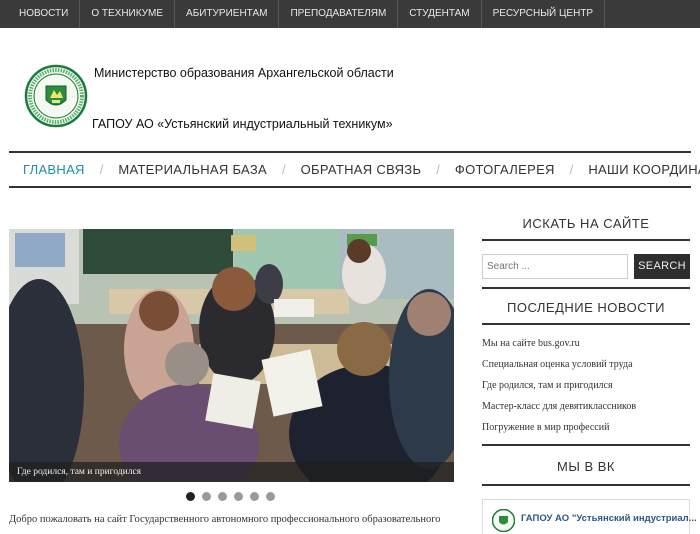 The width and height of the screenshot is (700, 534). Describe the element at coordinates (544, 14) in the screenshot. I see `topnav-resource-center: РЕСУРСНЫЙ ЦЕНТР` at that location.